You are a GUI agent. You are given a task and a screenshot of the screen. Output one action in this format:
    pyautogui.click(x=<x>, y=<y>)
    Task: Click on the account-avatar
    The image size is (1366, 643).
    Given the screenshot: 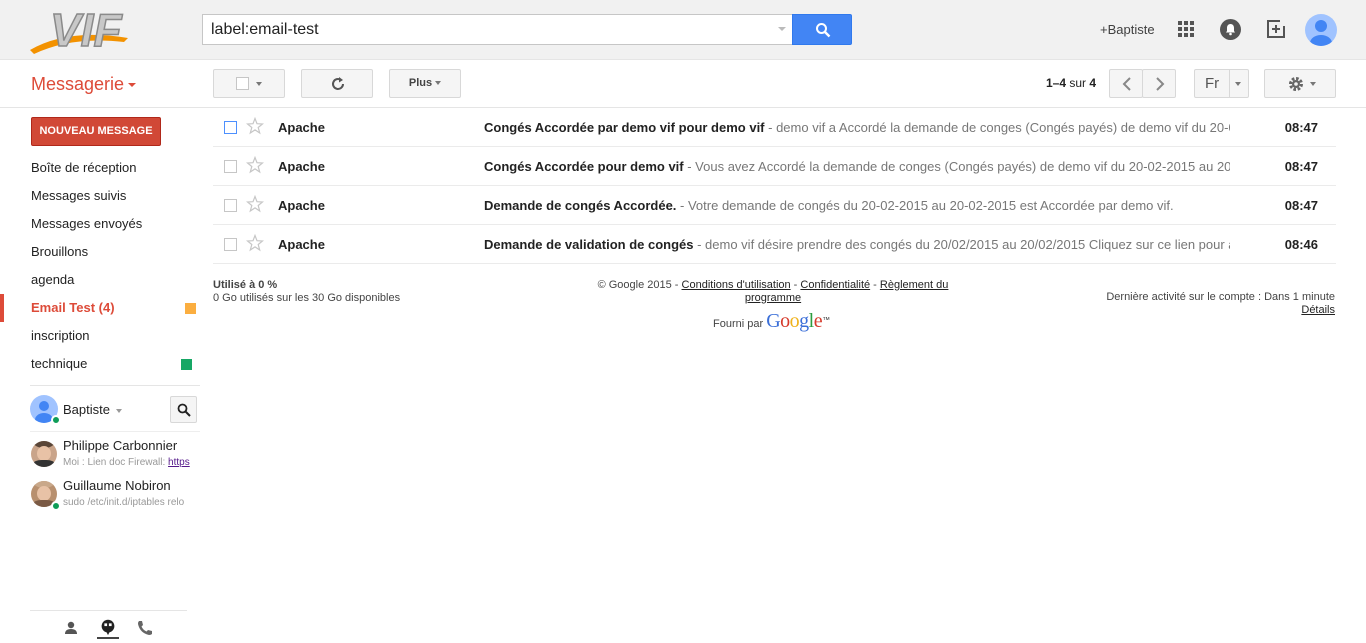 What is the action you would take?
    pyautogui.click(x=1321, y=30)
    